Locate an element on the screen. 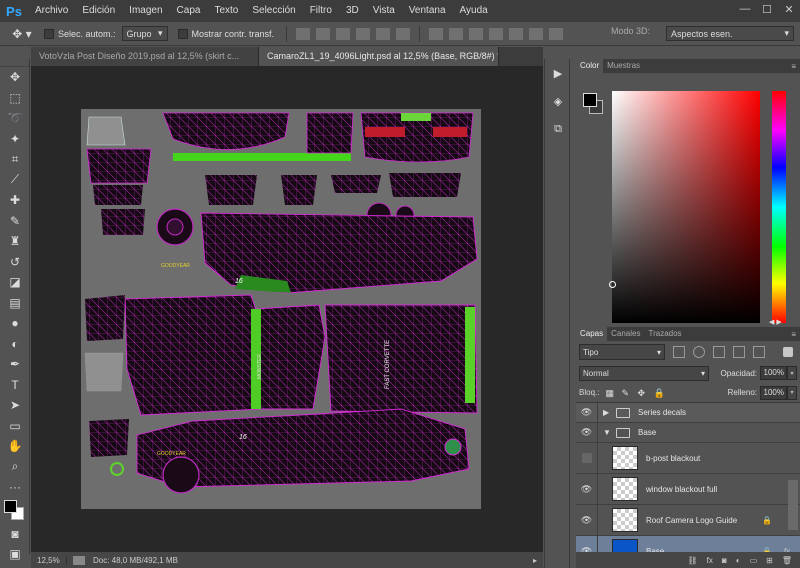 This screenshot has width=800, height=568. quick-mask-icon: ◙ is located at coordinates (15, 534).